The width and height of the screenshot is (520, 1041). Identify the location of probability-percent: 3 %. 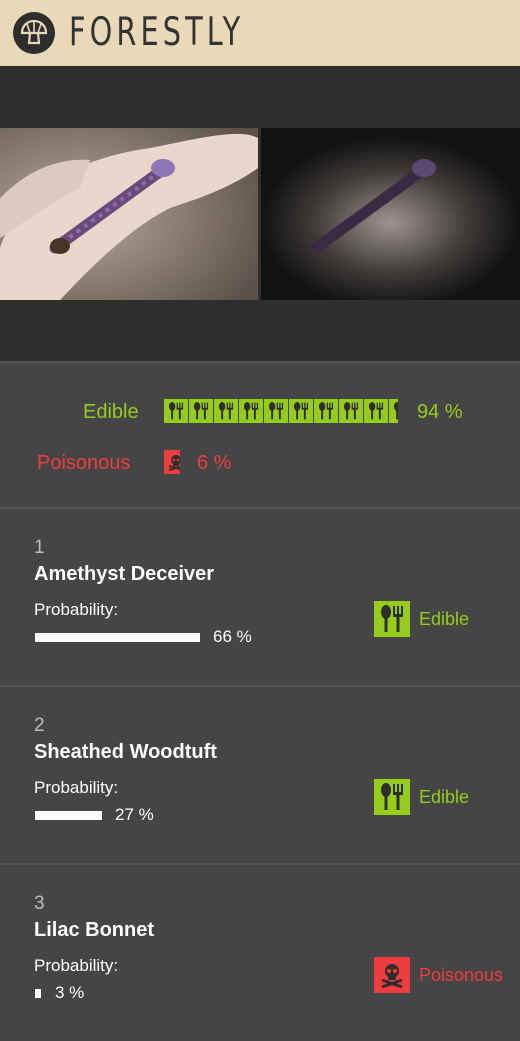
(70, 992).